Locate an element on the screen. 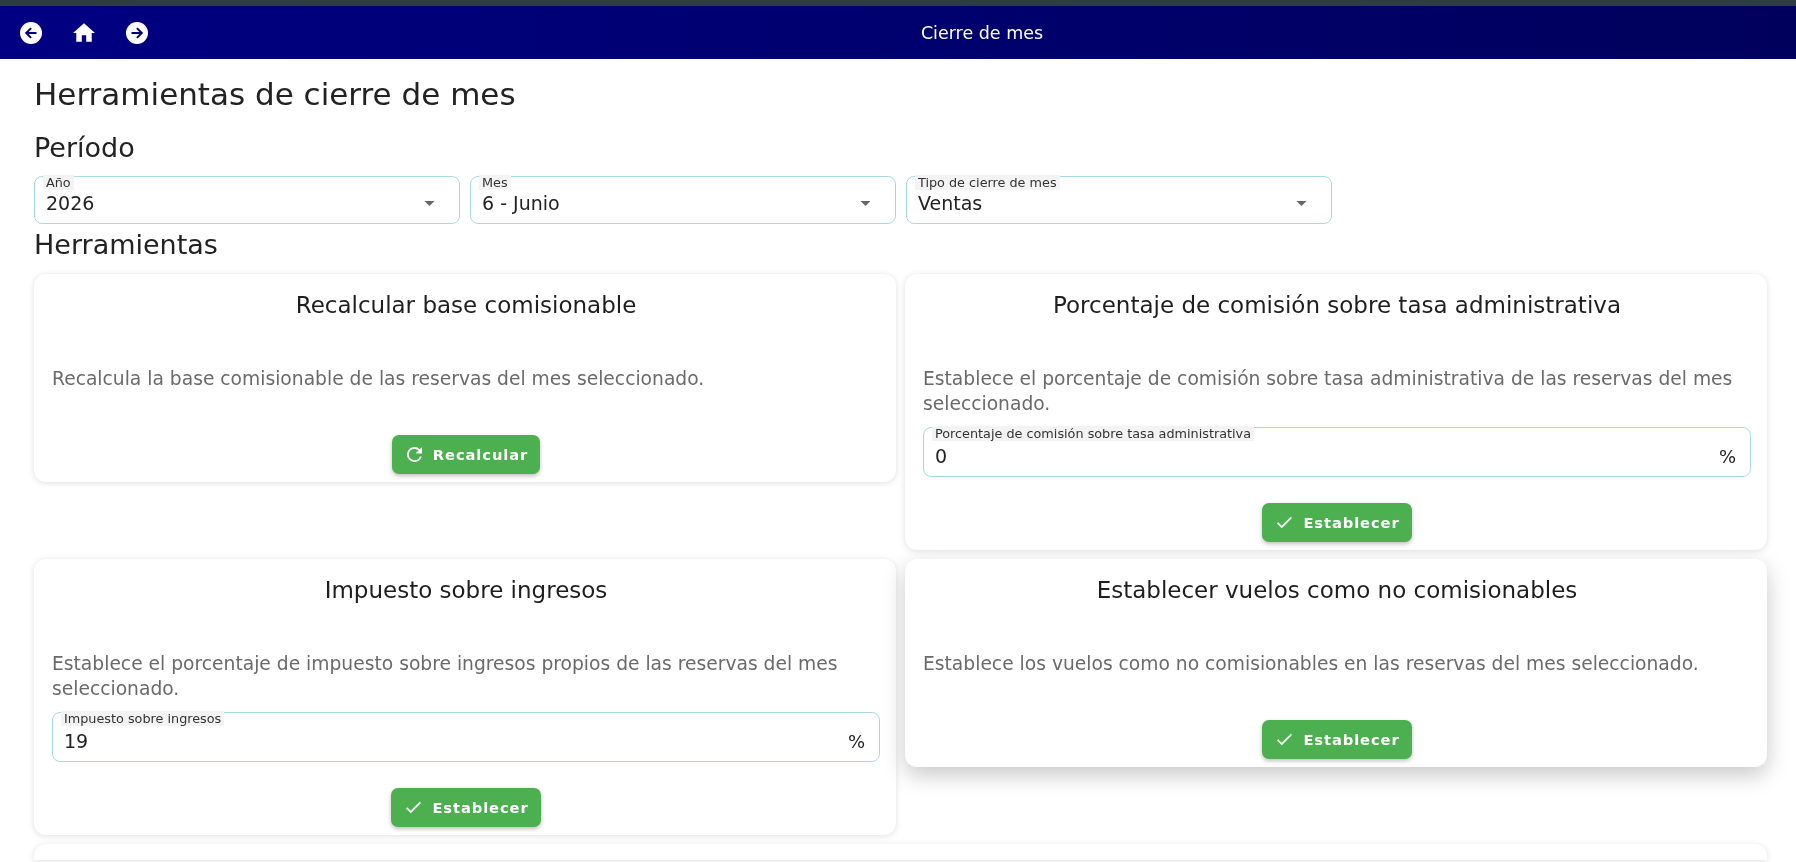  section-heading: Período is located at coordinates (85, 148).